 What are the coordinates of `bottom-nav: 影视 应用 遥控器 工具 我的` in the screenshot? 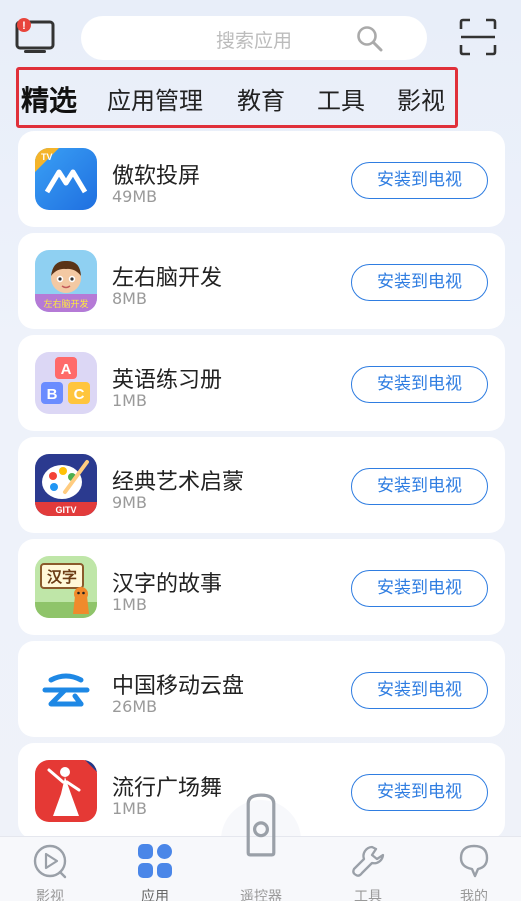 It's located at (260, 847).